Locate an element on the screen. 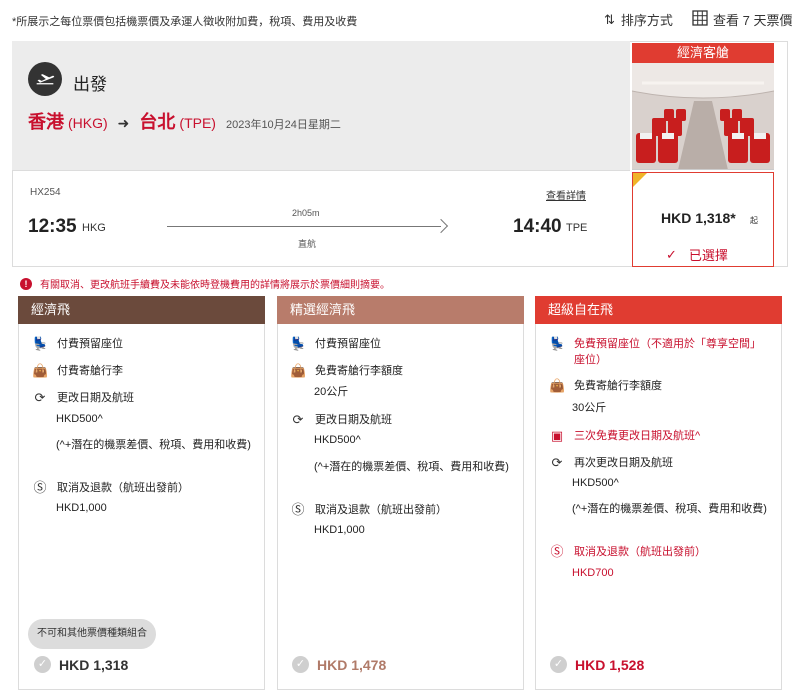  cabin-price: HKD 1,318* is located at coordinates (698, 218).